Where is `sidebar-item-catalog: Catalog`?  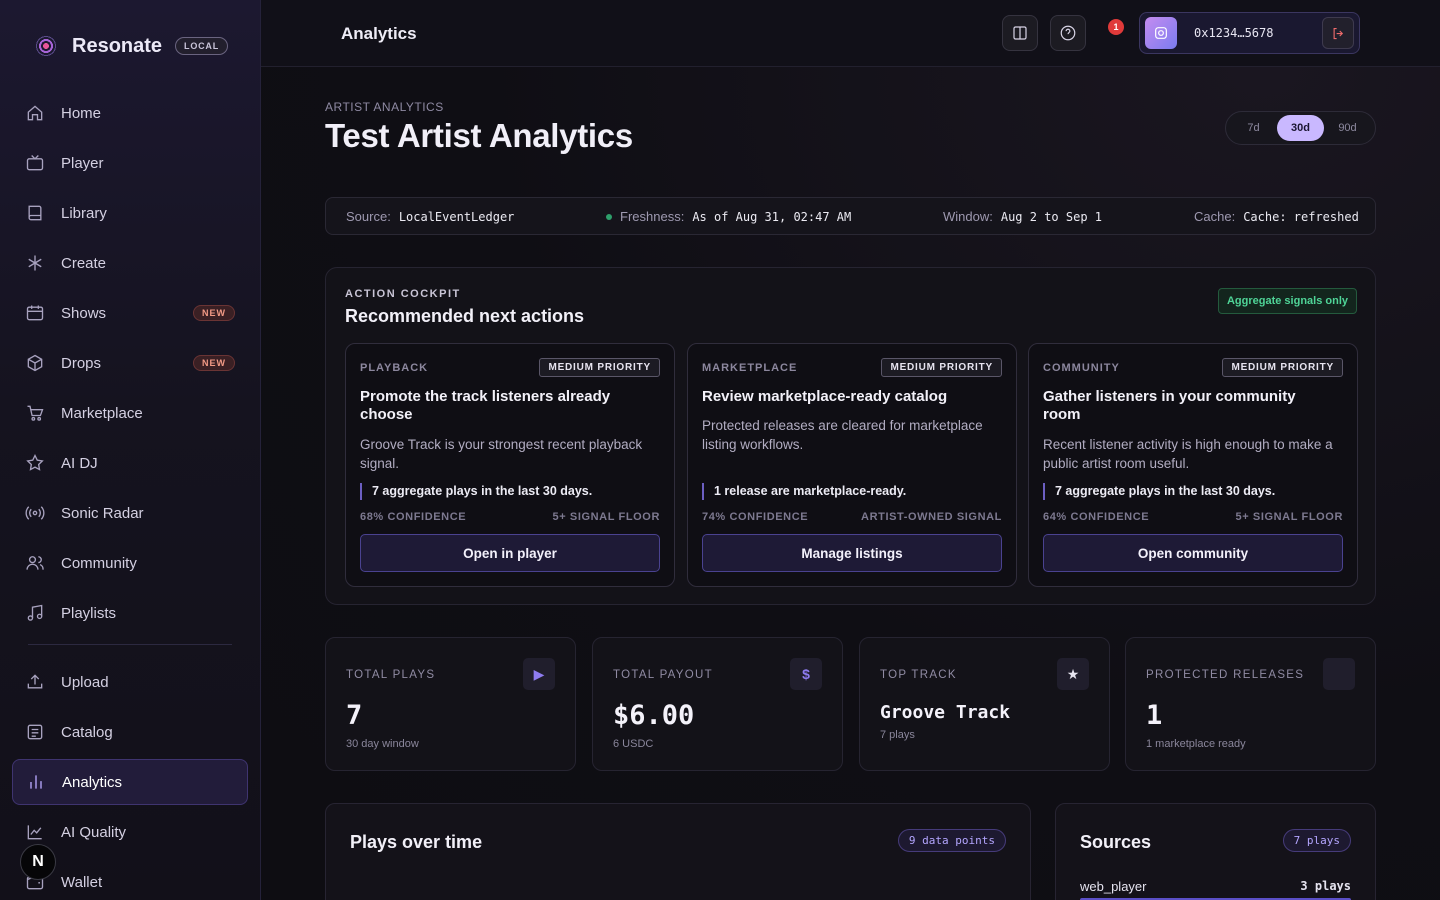
sidebar-item-catalog: Catalog is located at coordinates (130, 732).